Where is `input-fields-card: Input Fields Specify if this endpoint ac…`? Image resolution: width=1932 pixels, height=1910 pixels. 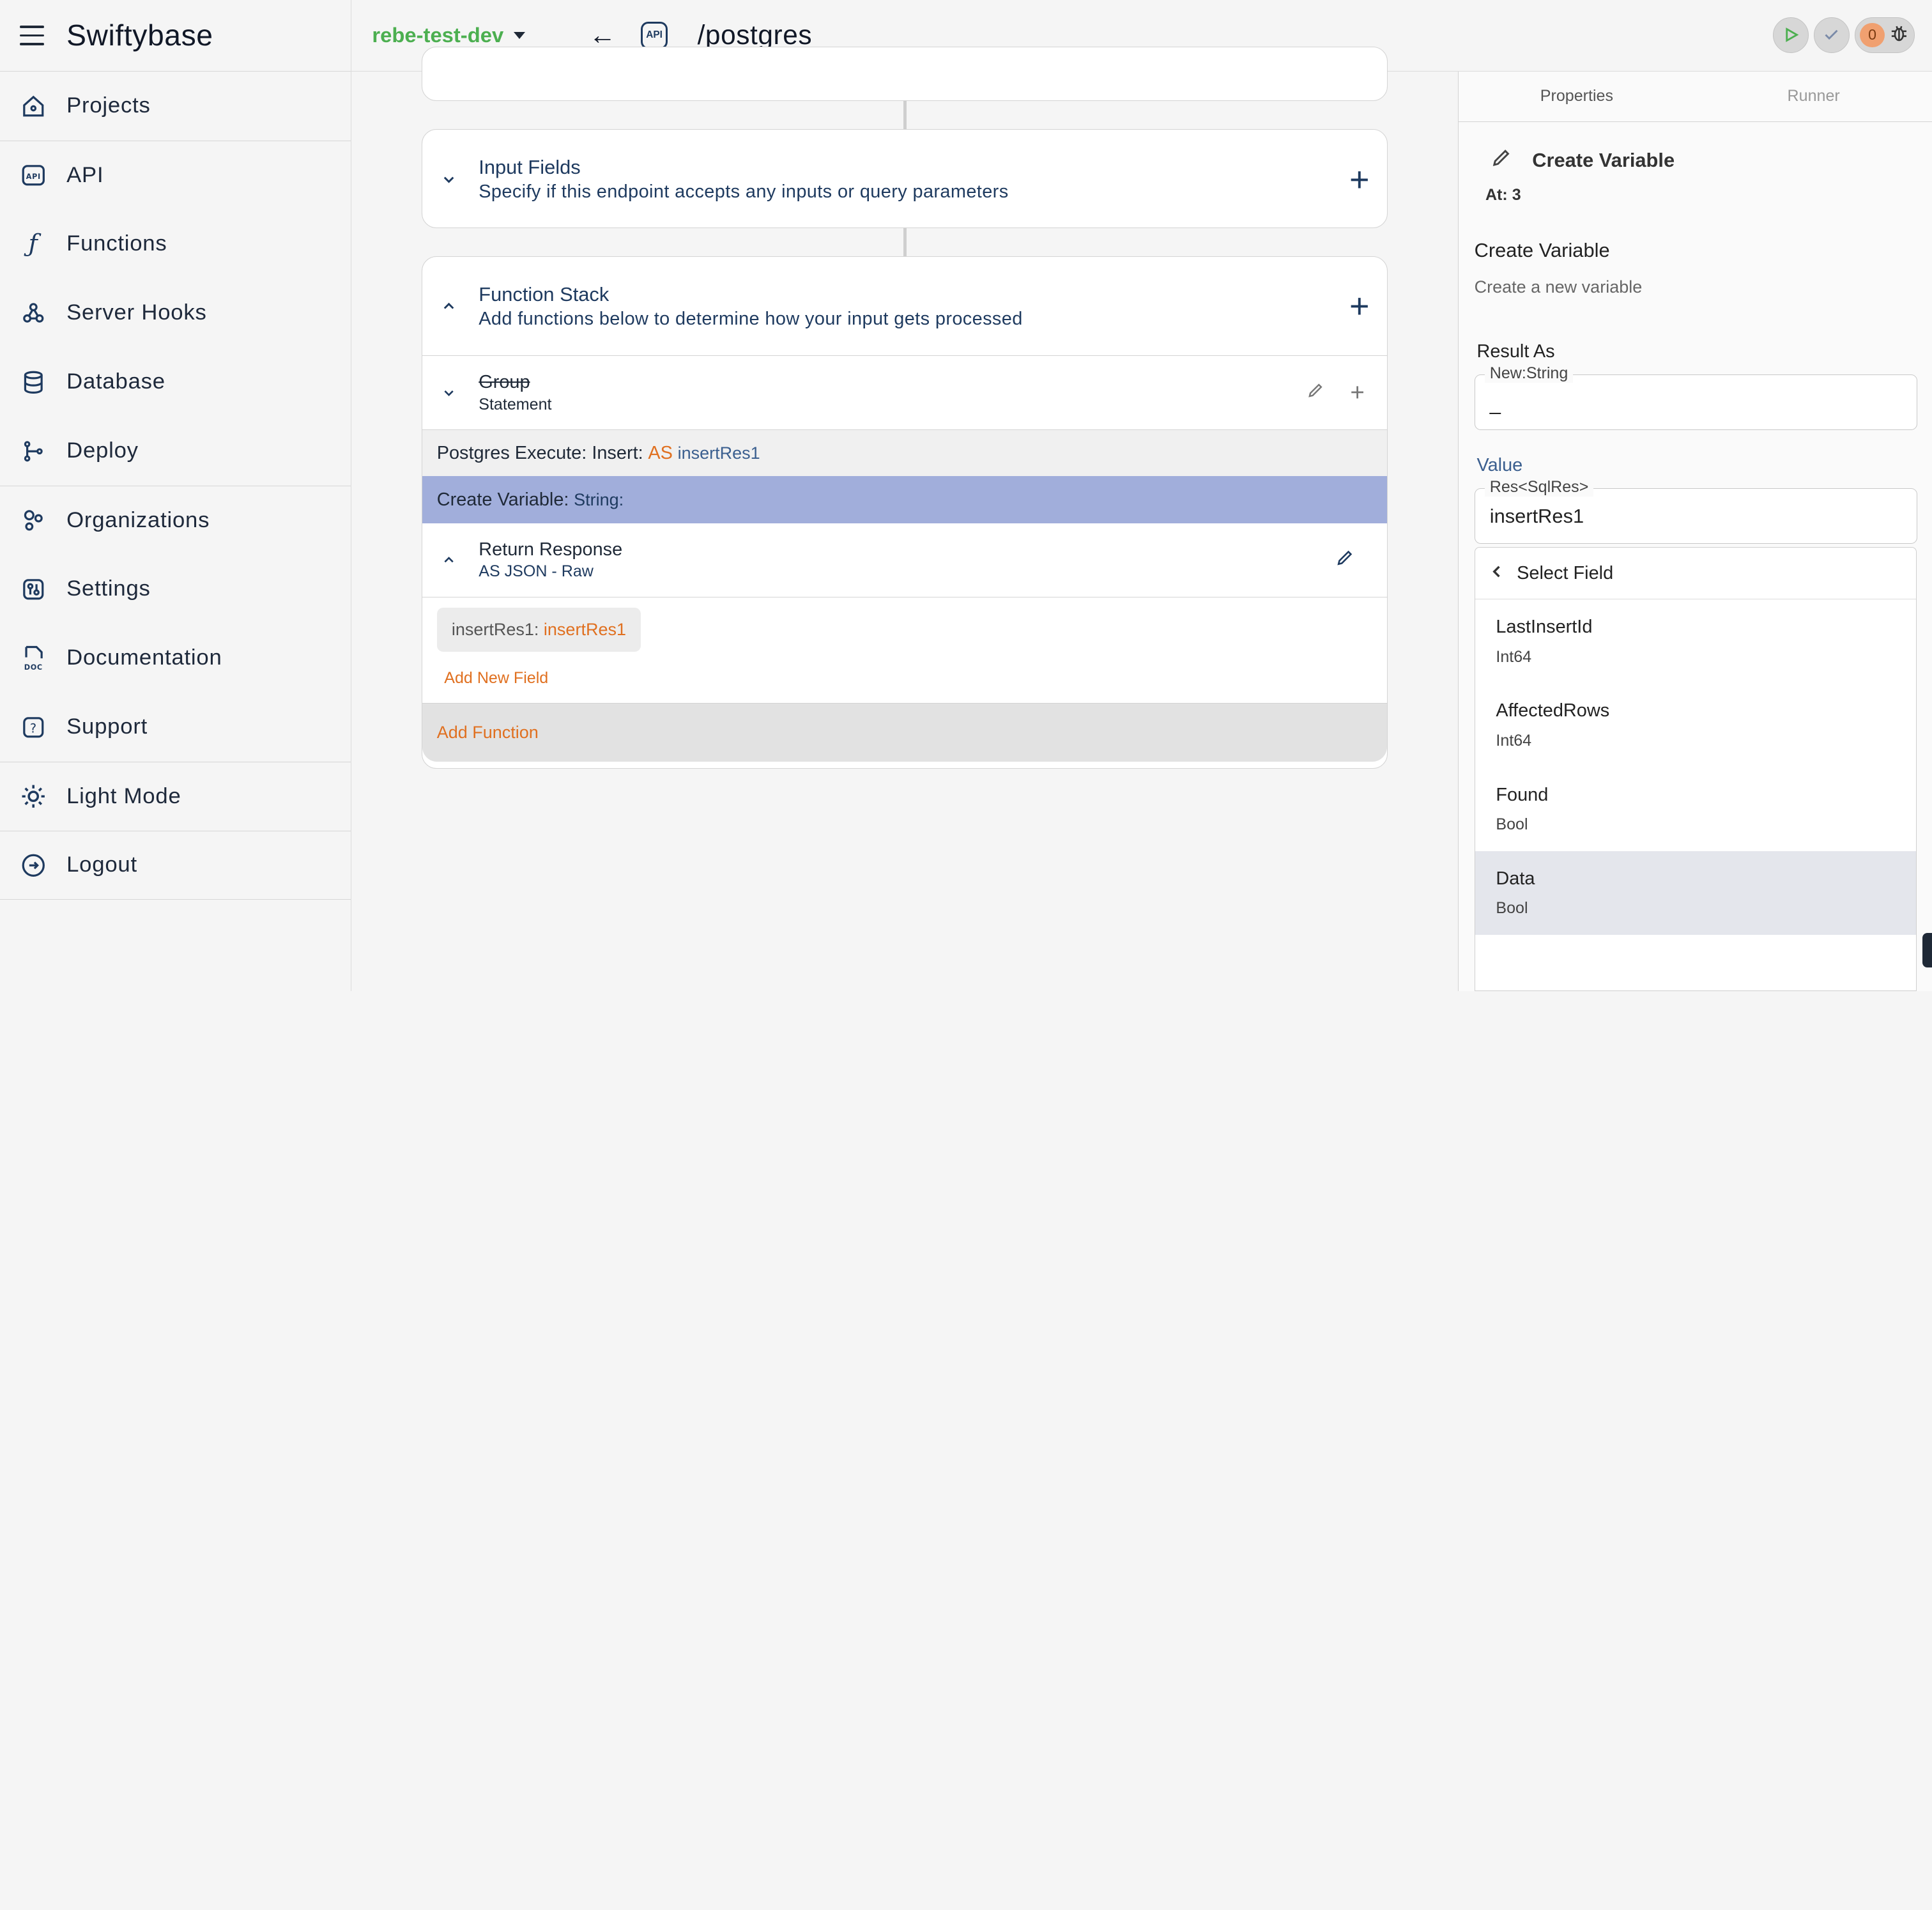 input-fields-card: Input Fields Specify if this endpoint ac… is located at coordinates (904, 178).